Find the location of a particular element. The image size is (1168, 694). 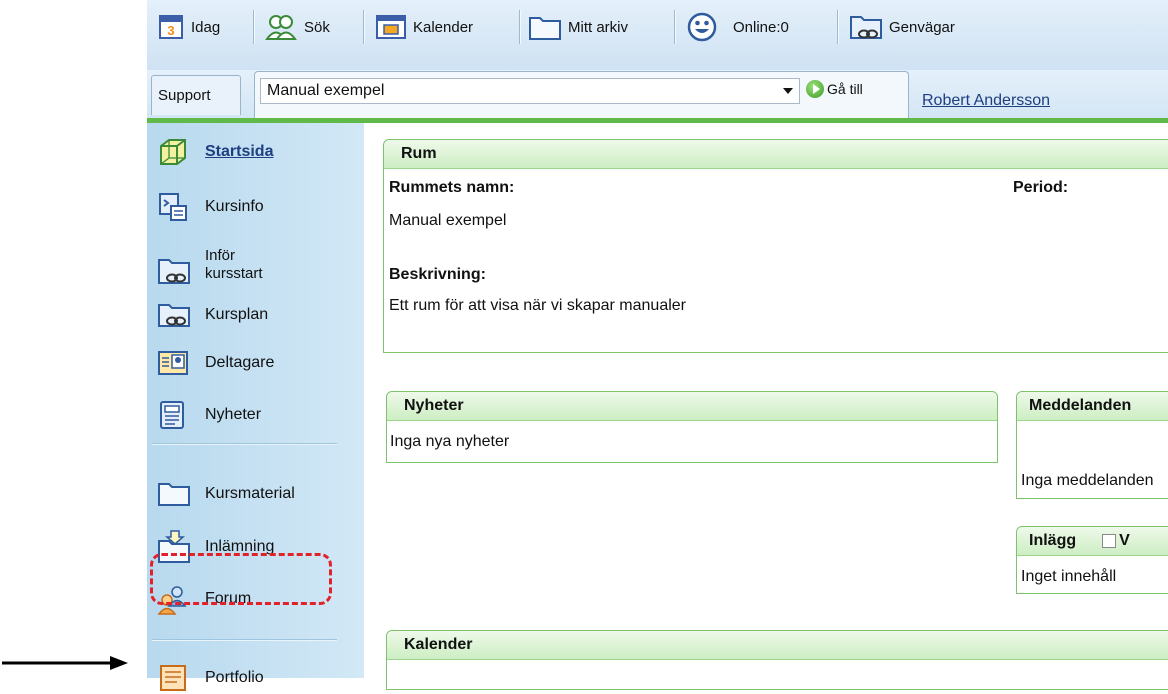

annotation-highlight-box is located at coordinates (241, 579).